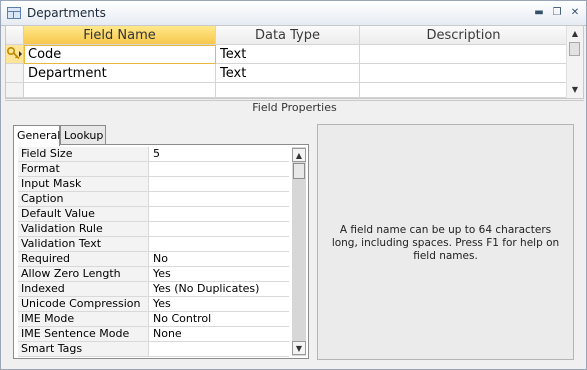  I want to click on tab-general: General, so click(36, 135).